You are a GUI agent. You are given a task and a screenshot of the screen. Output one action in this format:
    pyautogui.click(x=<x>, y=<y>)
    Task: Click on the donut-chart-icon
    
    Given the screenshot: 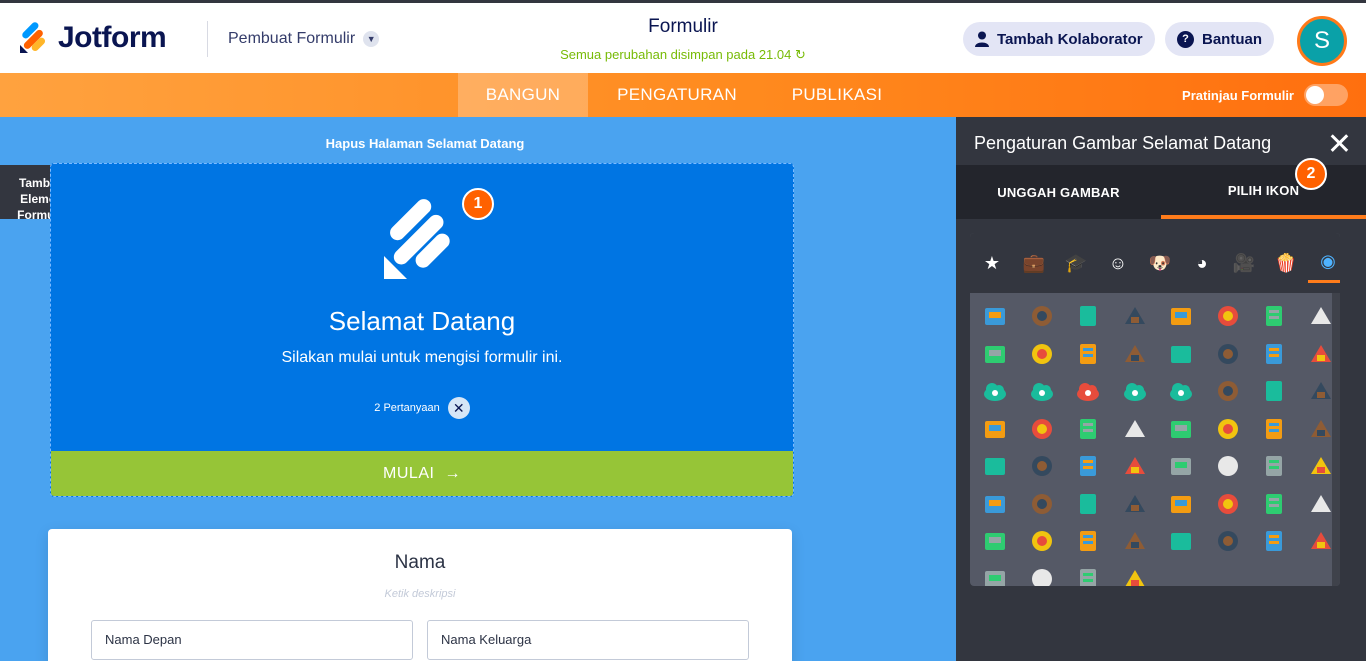 What is the action you would take?
    pyautogui.click(x=1321, y=316)
    